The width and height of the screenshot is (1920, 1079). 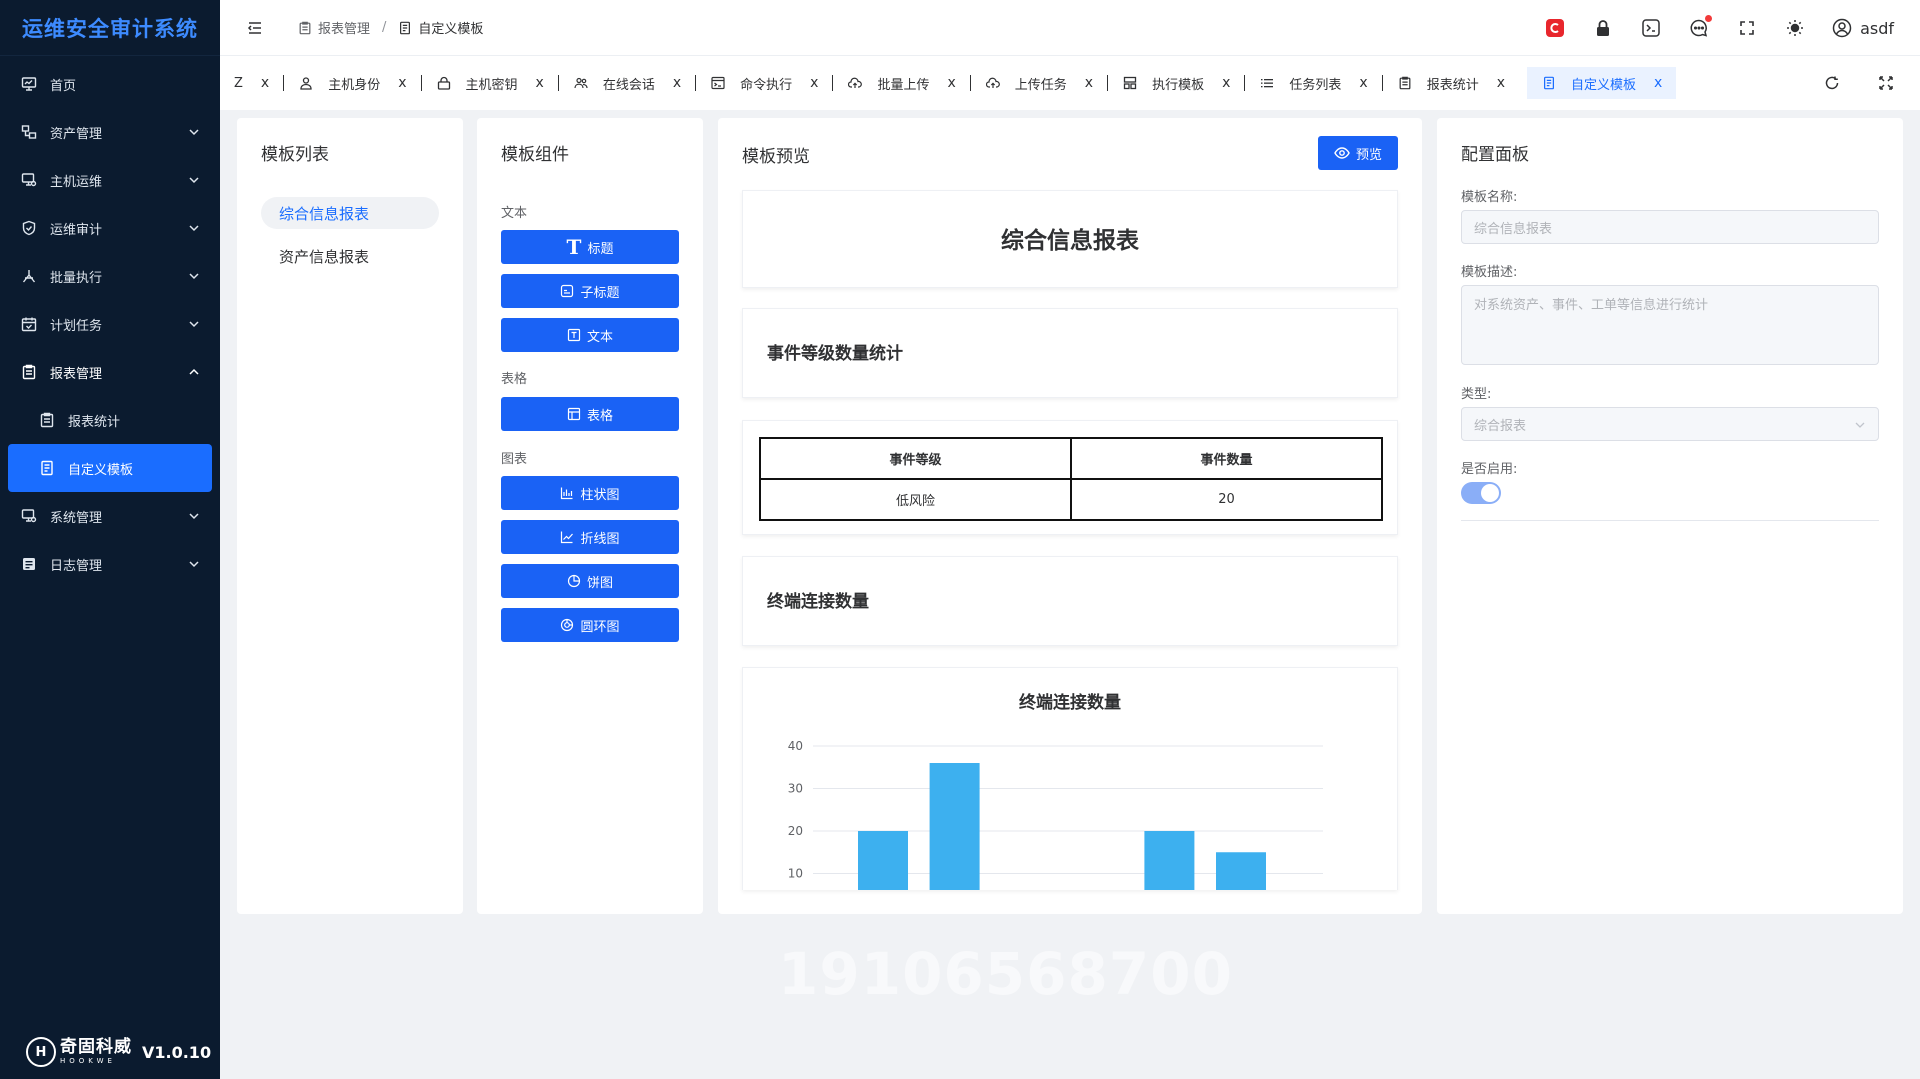 What do you see at coordinates (1670, 227) in the screenshot?
I see `template-name-input: 综合信息报表` at bounding box center [1670, 227].